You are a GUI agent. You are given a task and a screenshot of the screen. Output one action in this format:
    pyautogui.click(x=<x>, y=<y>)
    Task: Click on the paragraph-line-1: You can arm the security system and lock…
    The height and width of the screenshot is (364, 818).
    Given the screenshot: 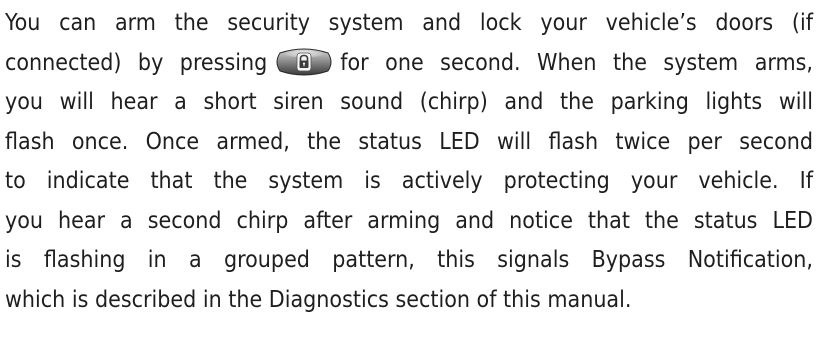 What is the action you would take?
    pyautogui.click(x=409, y=23)
    